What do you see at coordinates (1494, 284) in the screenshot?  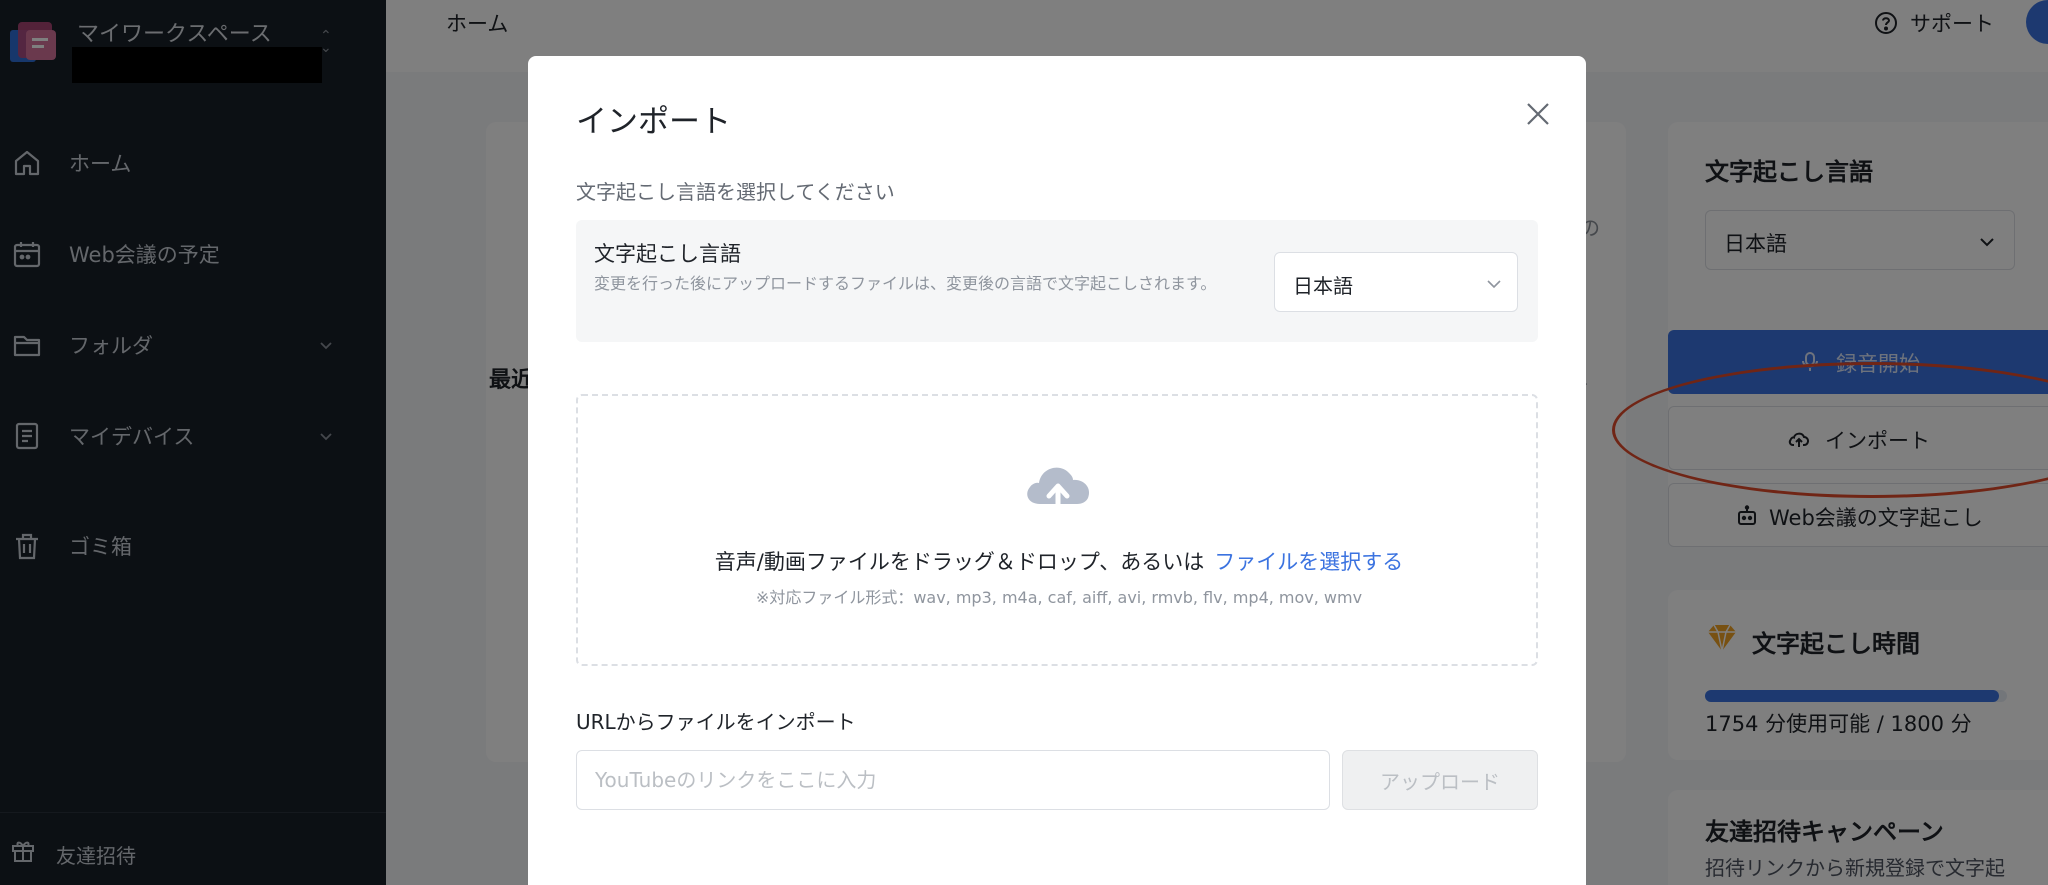 I see `chevron-down-icon` at bounding box center [1494, 284].